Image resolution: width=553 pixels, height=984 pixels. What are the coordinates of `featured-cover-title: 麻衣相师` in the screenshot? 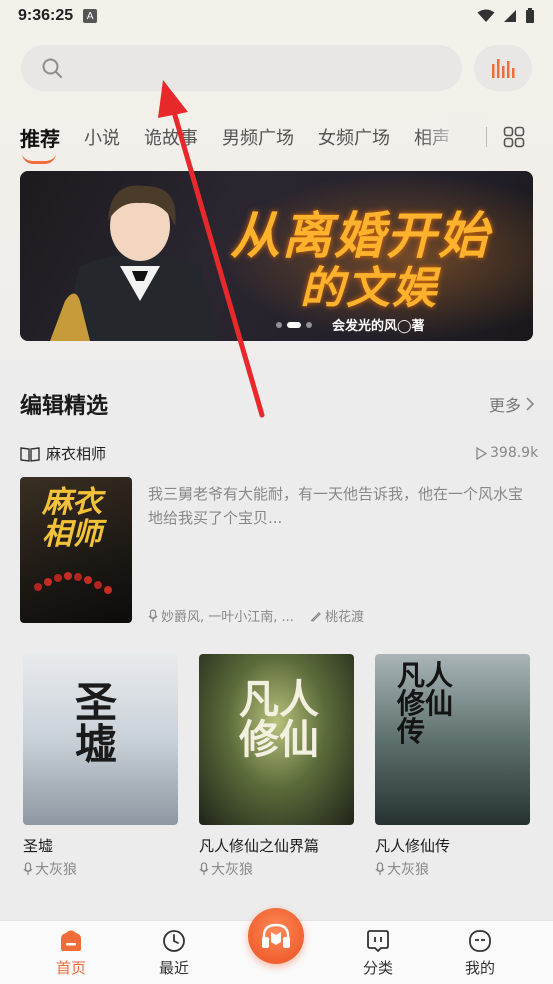 It's located at (77, 518).